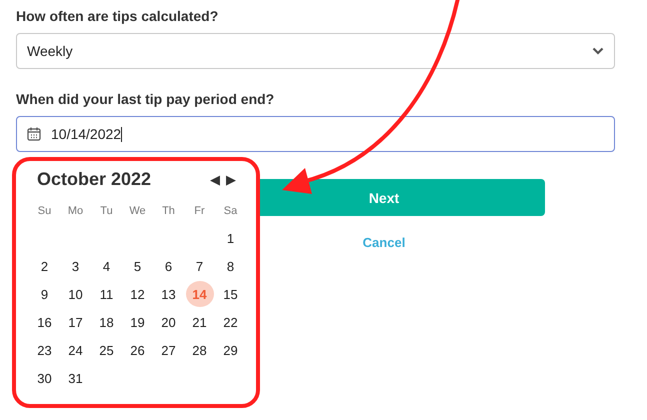 This screenshot has width=647, height=420. I want to click on calendar-day: 25, so click(106, 350).